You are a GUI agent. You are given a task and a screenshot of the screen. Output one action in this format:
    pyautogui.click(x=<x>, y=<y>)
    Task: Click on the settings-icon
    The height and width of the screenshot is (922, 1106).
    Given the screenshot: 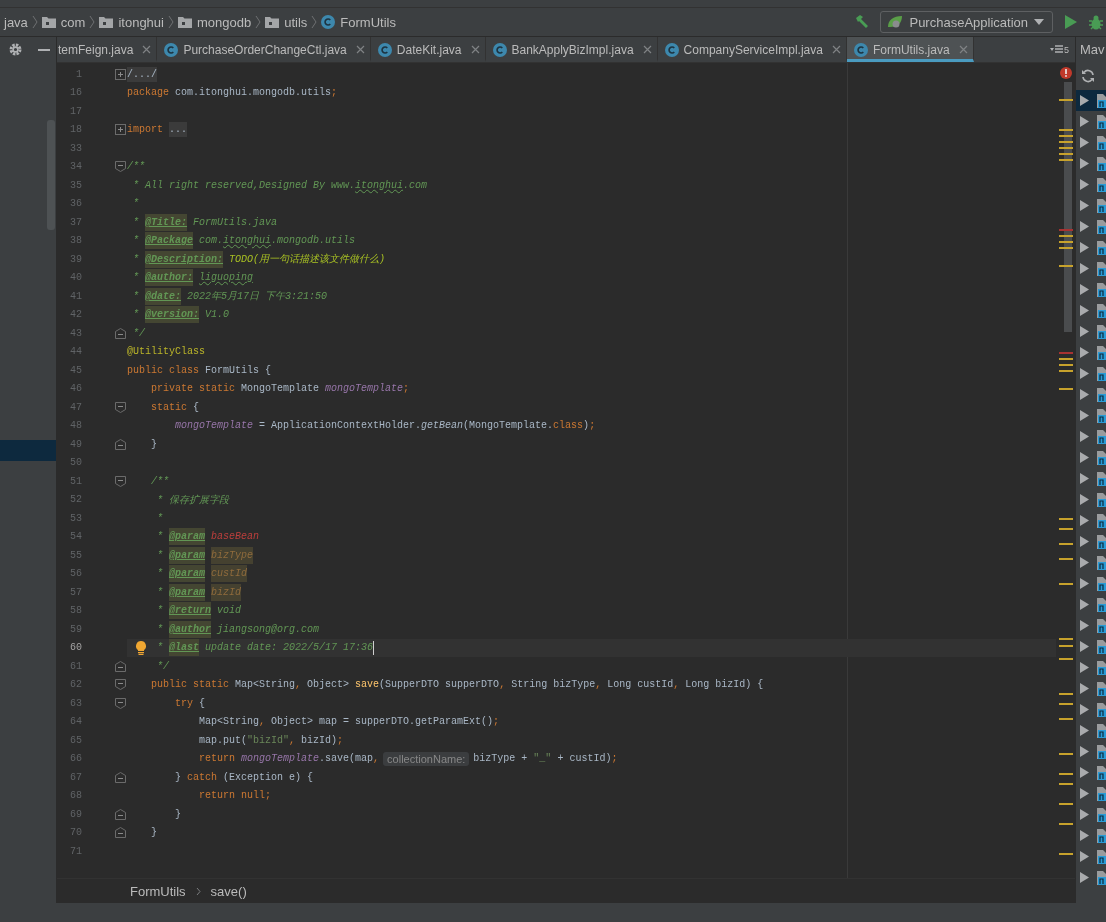 What is the action you would take?
    pyautogui.click(x=15, y=49)
    